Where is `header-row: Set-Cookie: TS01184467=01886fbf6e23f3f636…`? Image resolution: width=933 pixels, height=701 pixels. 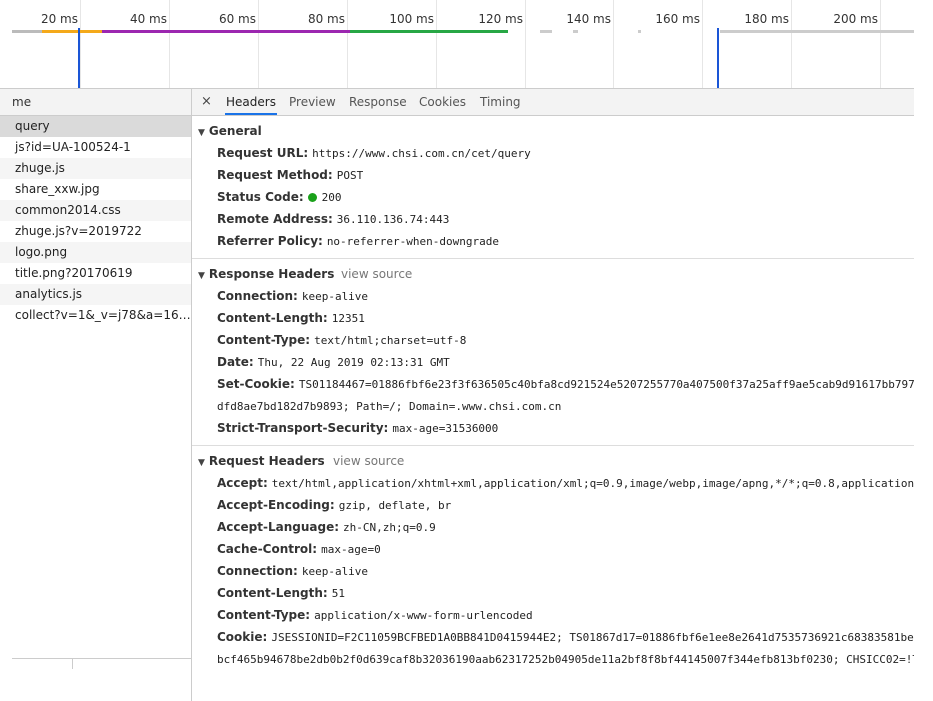
header-row: Set-Cookie: TS01184467=01886fbf6e23f3f636… is located at coordinates (553, 384).